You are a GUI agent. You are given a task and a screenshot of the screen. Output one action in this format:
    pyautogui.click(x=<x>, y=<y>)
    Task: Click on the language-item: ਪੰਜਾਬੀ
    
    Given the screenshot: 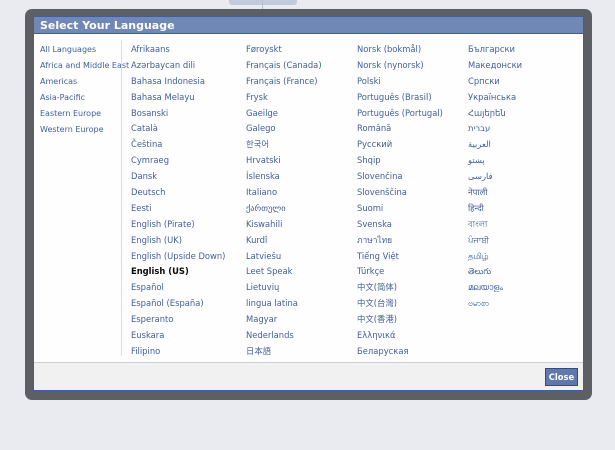 What is the action you would take?
    pyautogui.click(x=495, y=241)
    